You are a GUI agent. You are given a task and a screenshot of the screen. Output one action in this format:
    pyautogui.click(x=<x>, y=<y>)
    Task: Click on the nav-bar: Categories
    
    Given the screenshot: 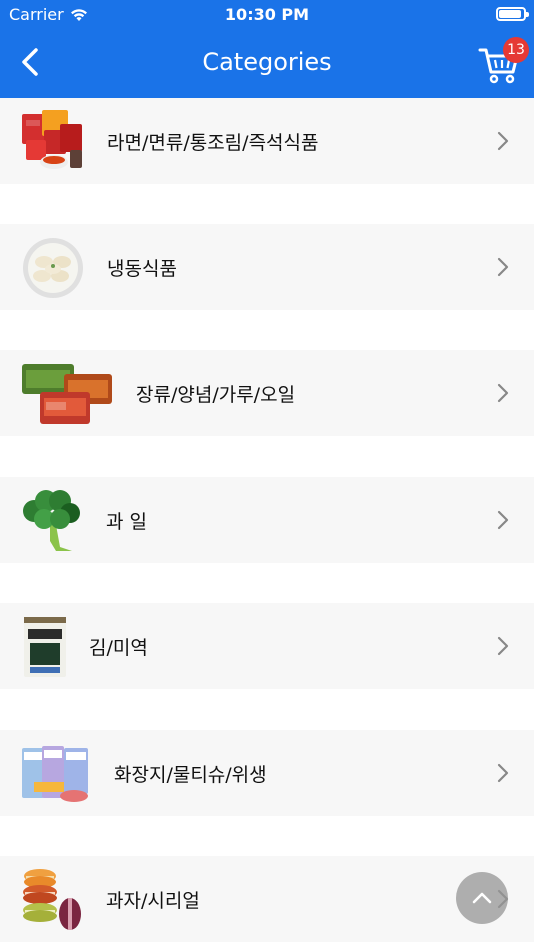 What is the action you would take?
    pyautogui.click(x=267, y=64)
    